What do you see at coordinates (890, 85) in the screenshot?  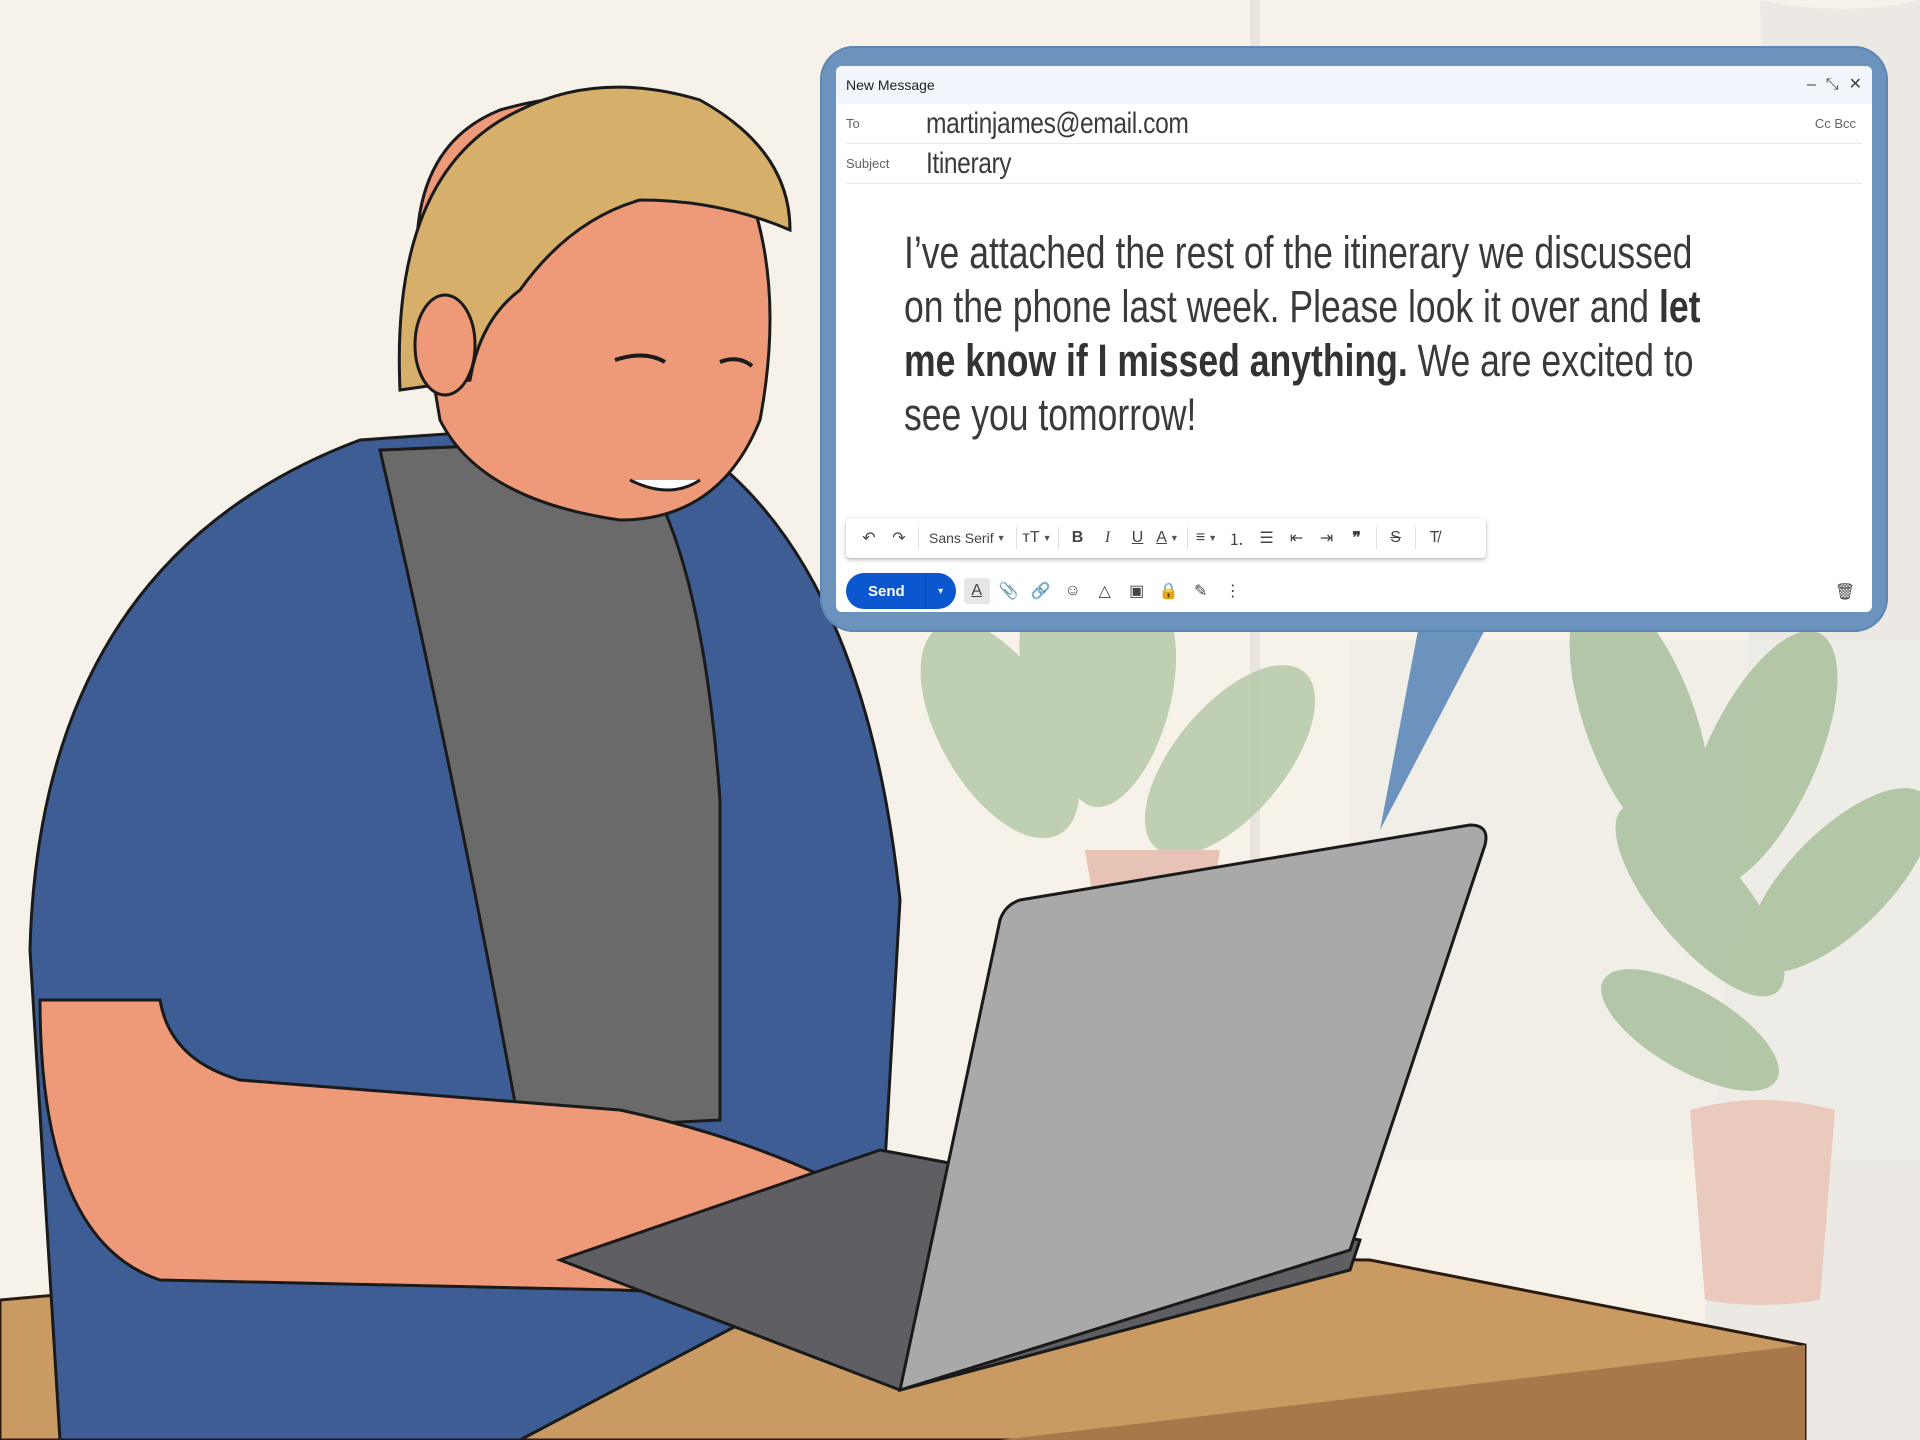 I see `compose-title: New Message` at bounding box center [890, 85].